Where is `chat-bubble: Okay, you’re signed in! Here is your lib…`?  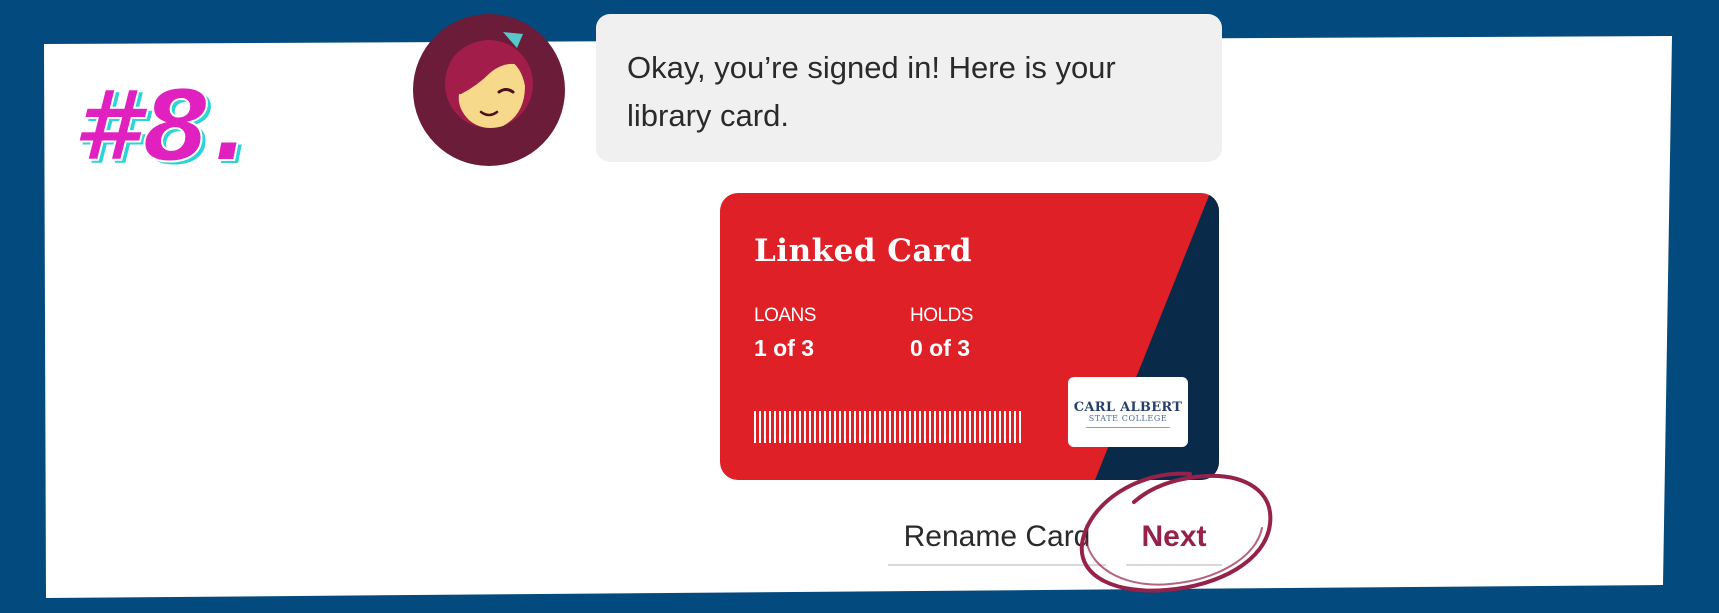
chat-bubble: Okay, you’re signed in! Here is your lib… is located at coordinates (909, 88).